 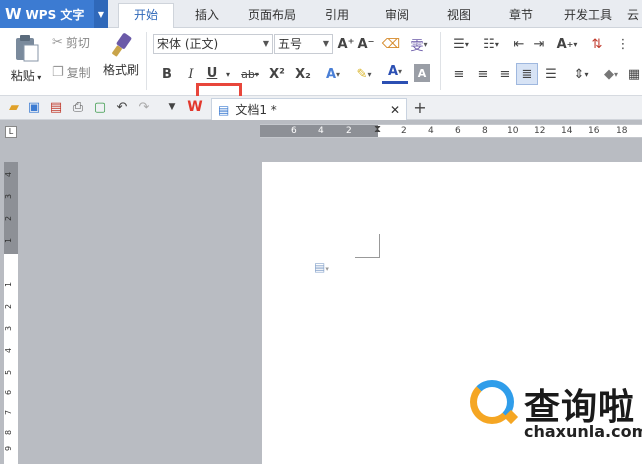 What do you see at coordinates (337, 17) in the screenshot?
I see `tab-references: 引用` at bounding box center [337, 17].